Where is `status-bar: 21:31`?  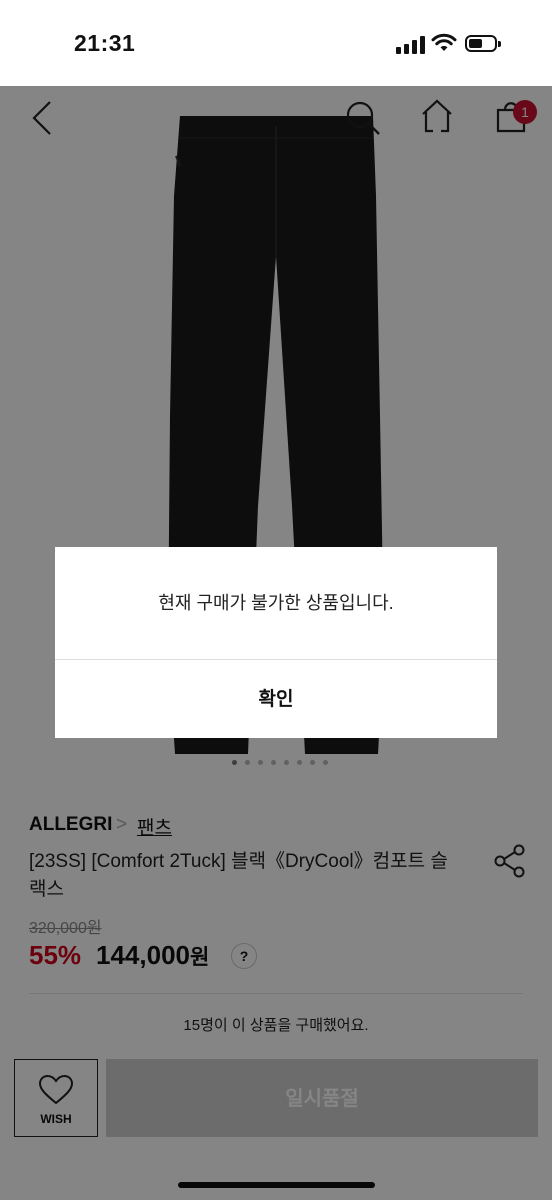
status-bar: 21:31 is located at coordinates (276, 43).